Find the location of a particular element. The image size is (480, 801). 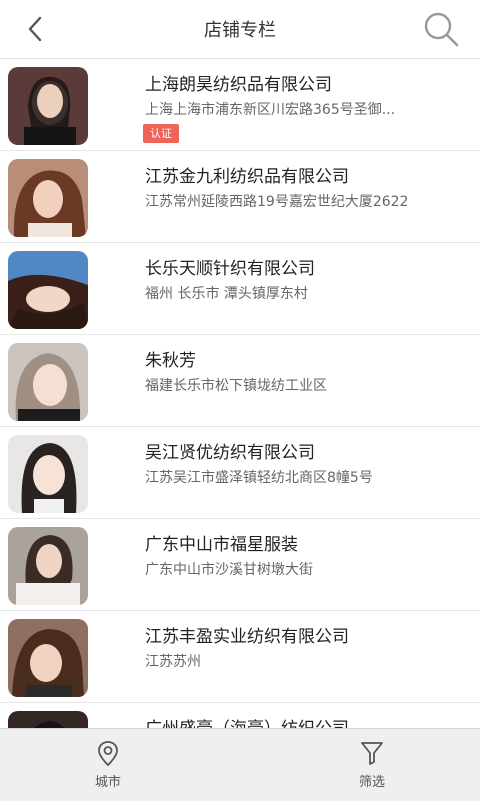

city-tab-label: 城市 is located at coordinates (107, 782).